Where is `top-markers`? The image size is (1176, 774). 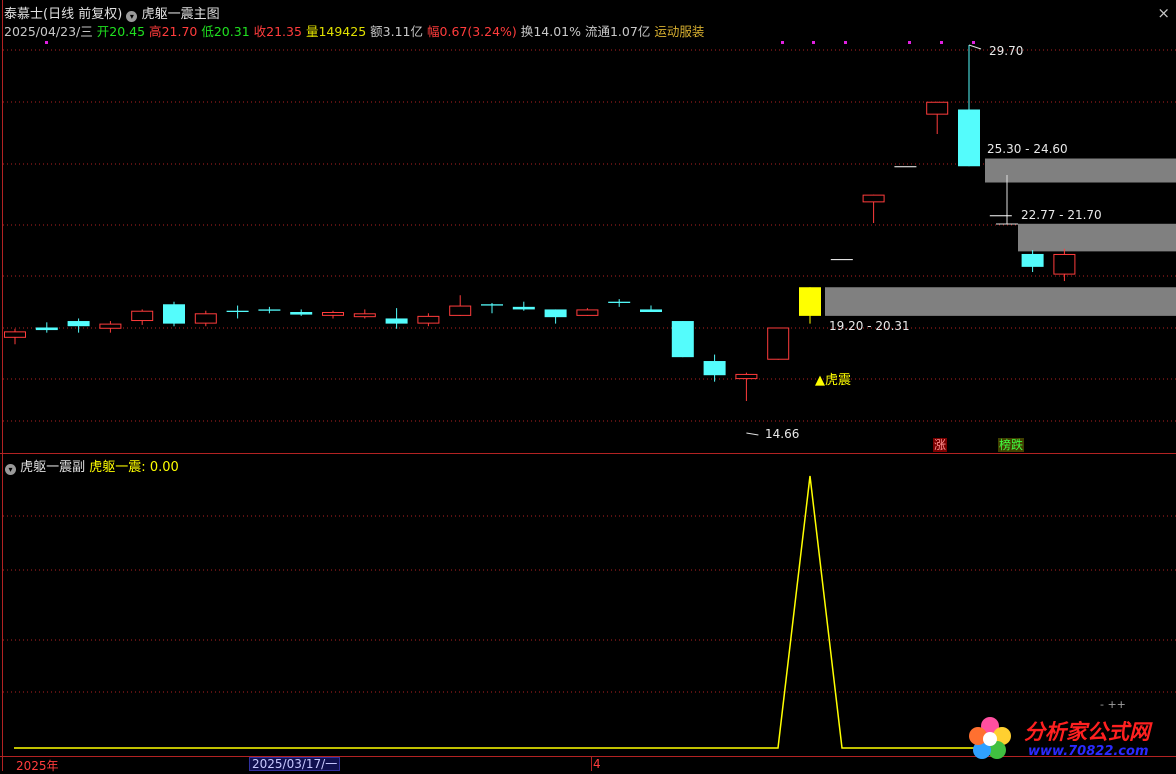 top-markers is located at coordinates (510, 42).